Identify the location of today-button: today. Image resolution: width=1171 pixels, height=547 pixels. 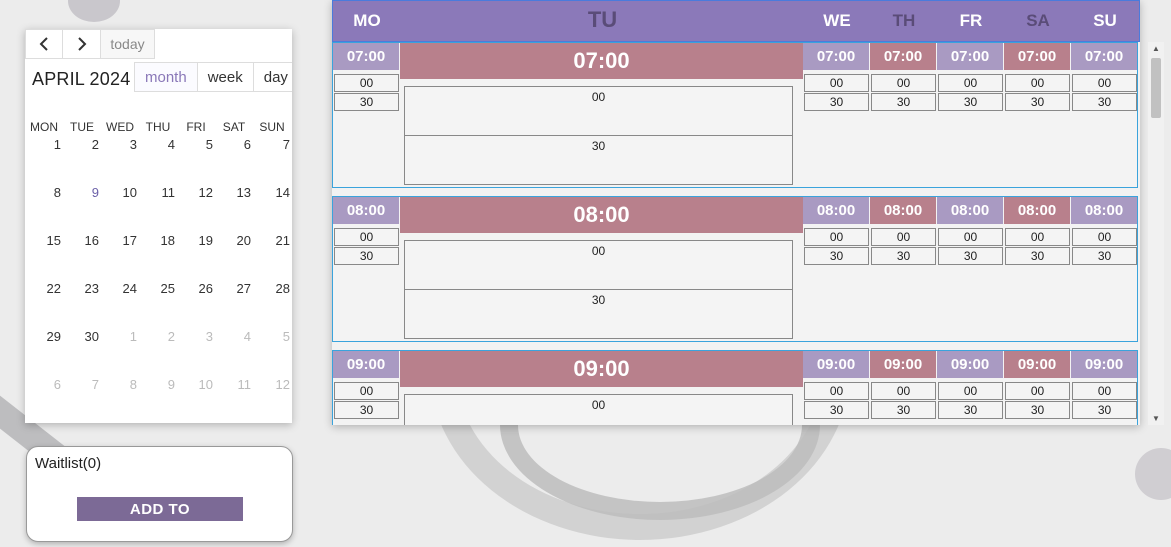
(128, 44).